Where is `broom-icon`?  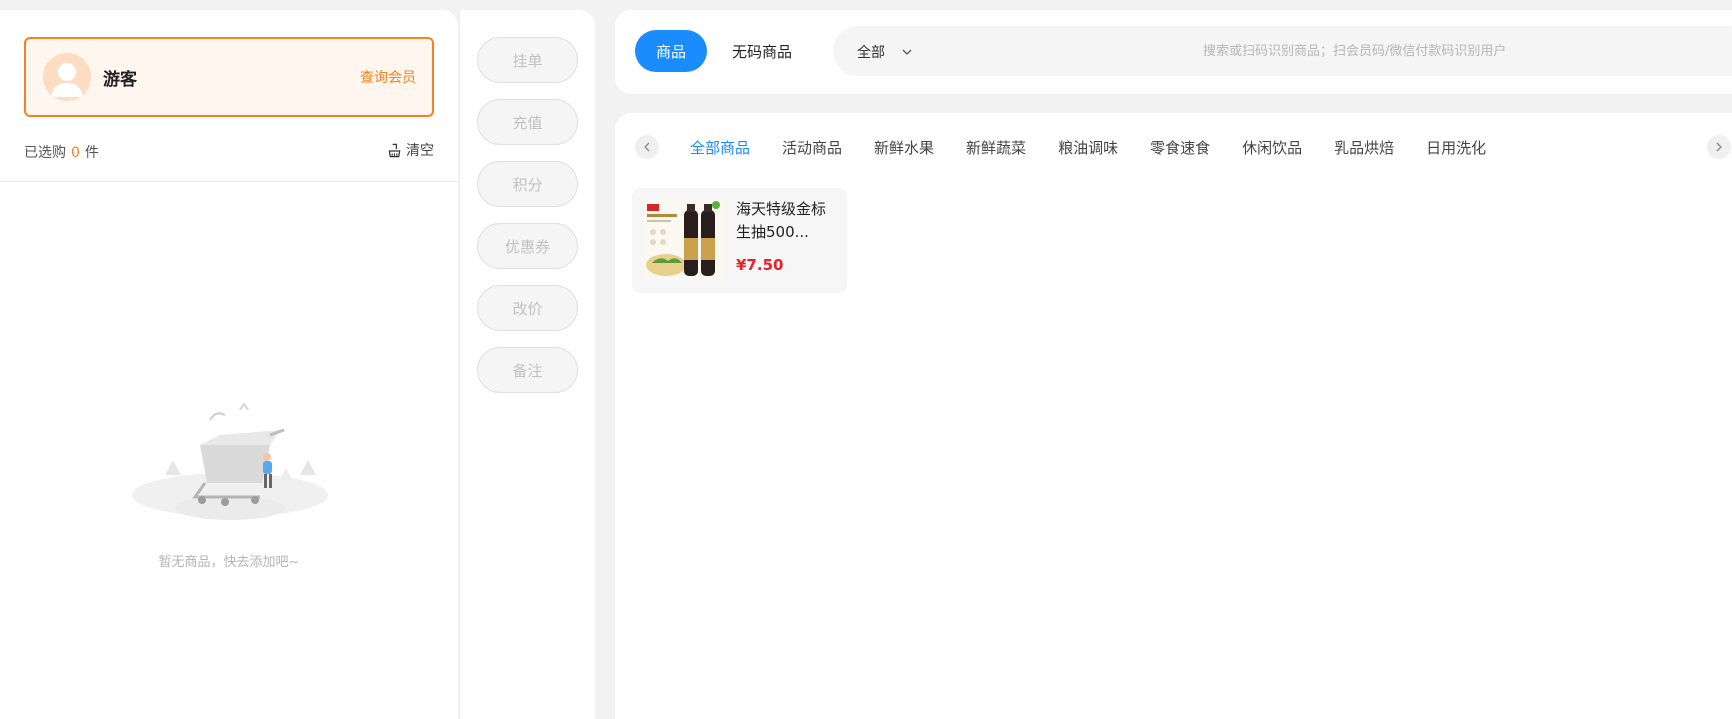 broom-icon is located at coordinates (394, 150).